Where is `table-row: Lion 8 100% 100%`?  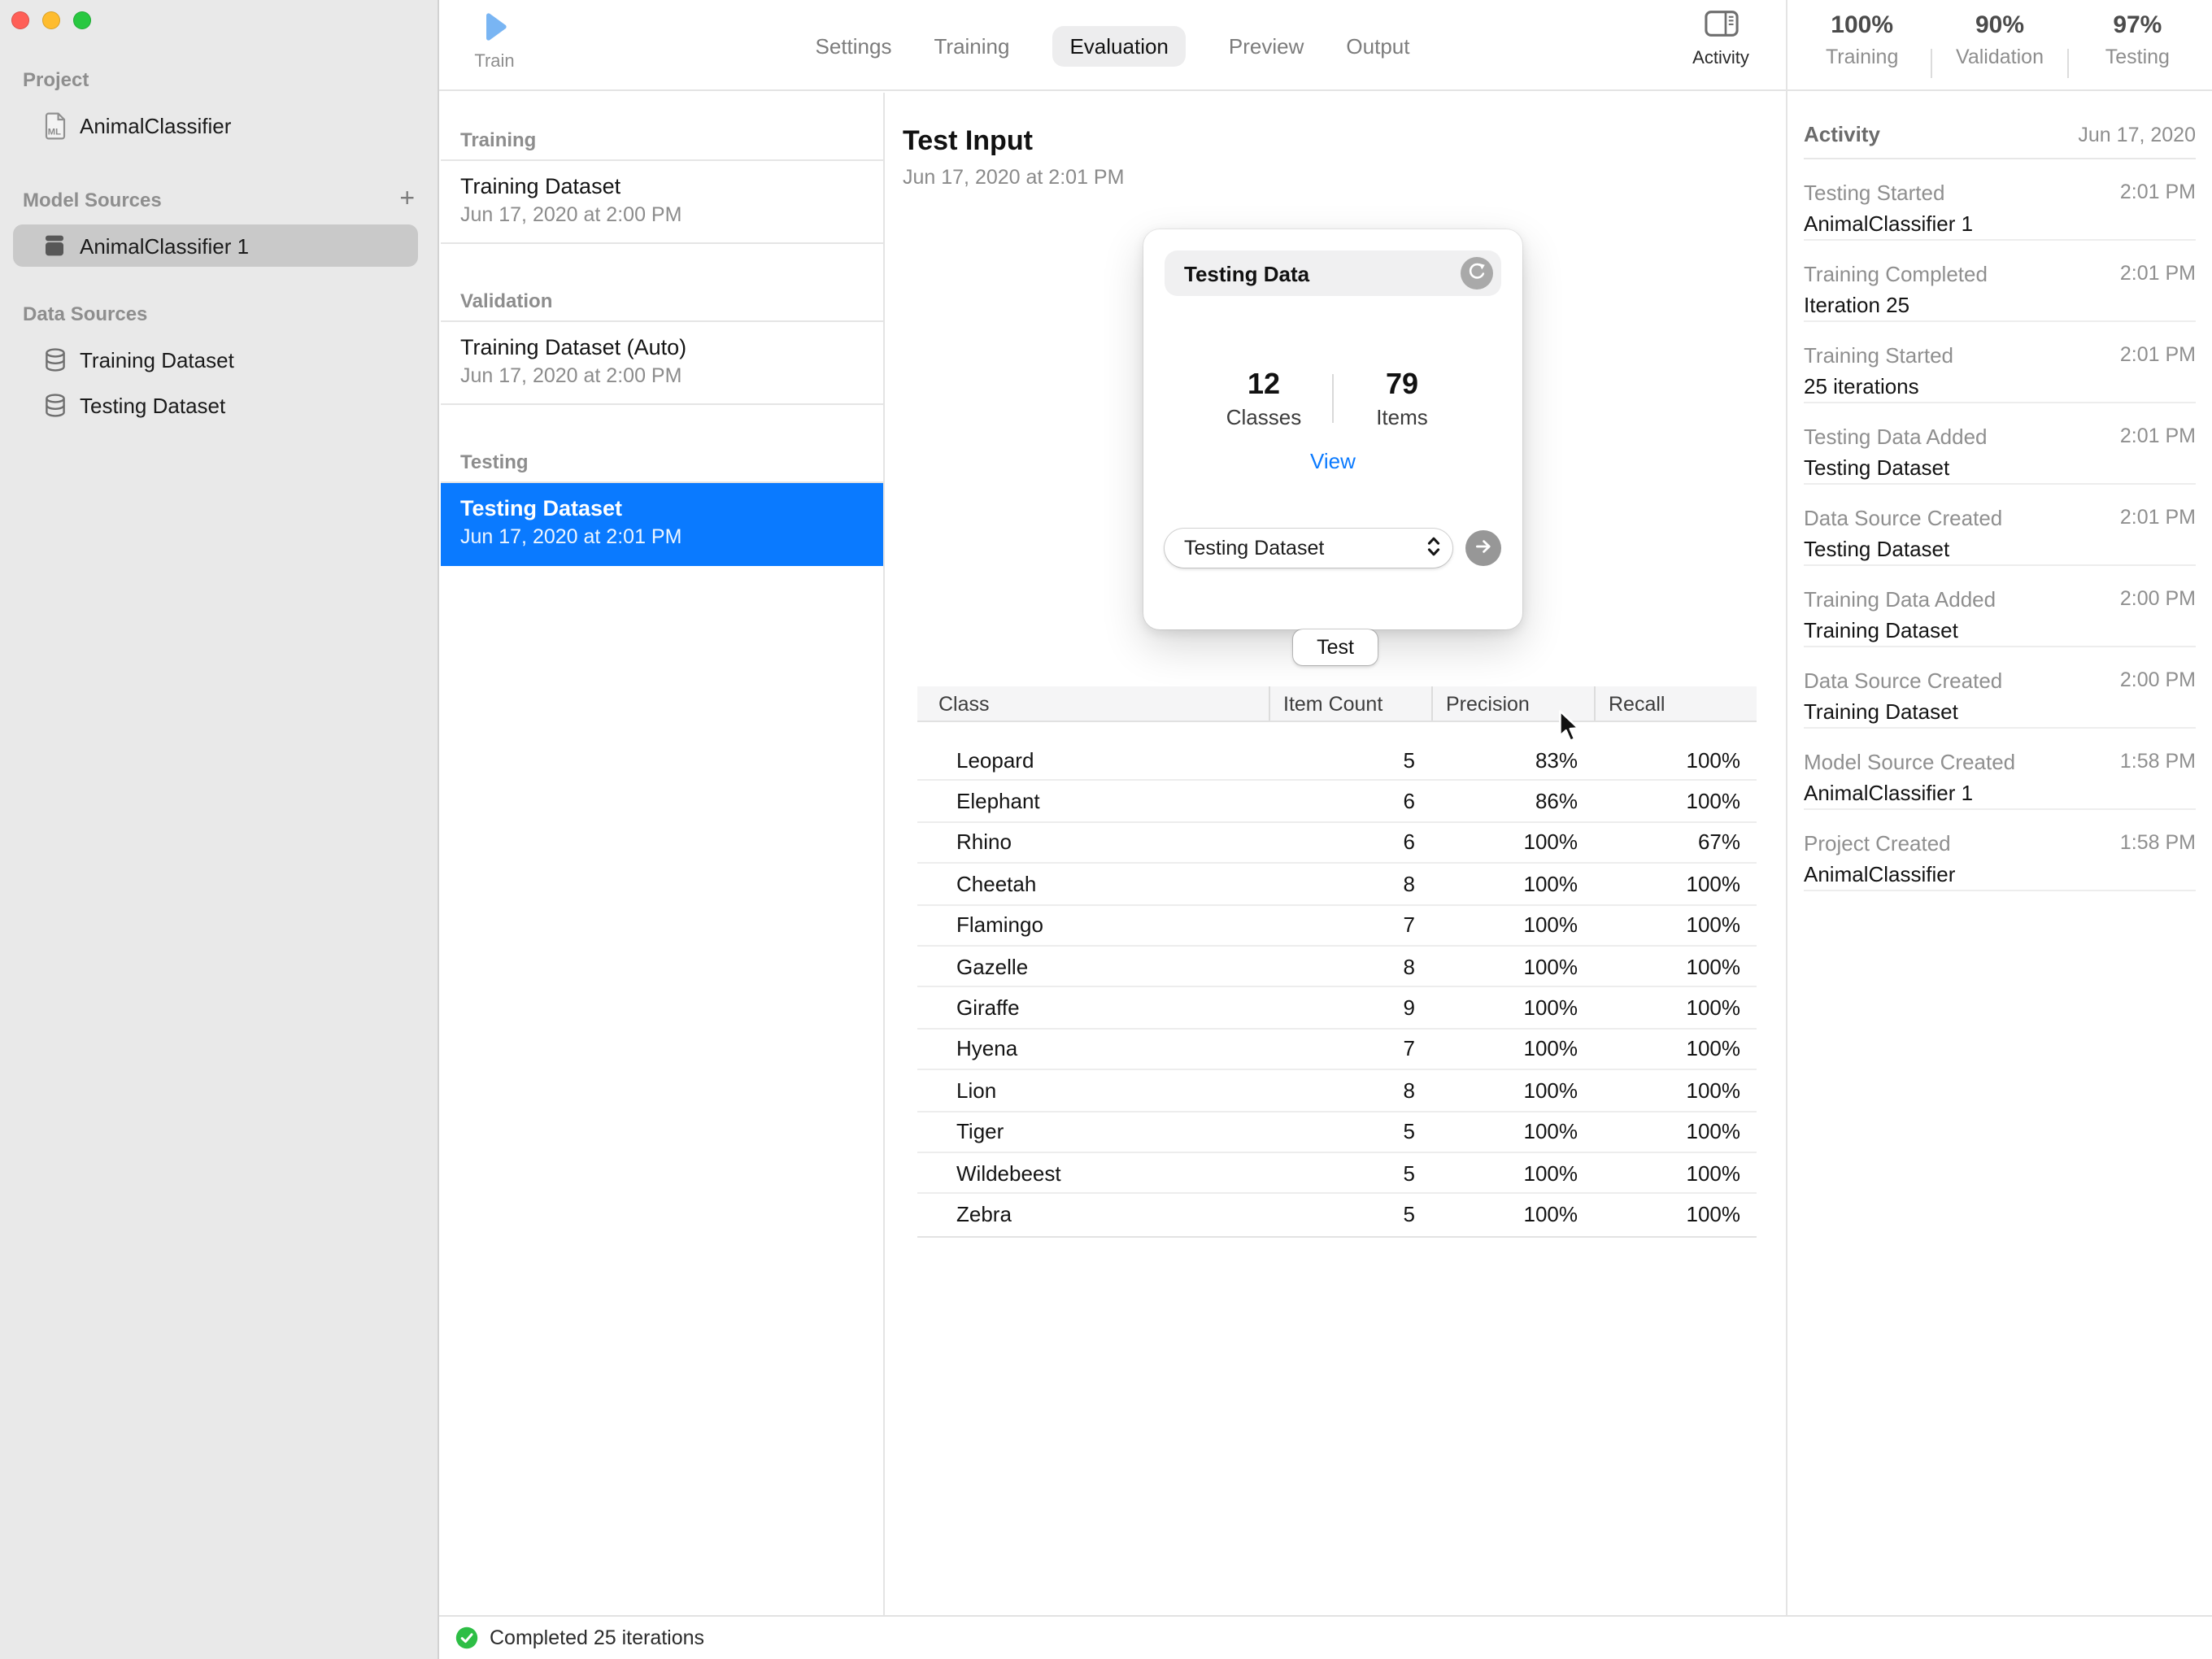 table-row: Lion 8 100% 100% is located at coordinates (1337, 1091).